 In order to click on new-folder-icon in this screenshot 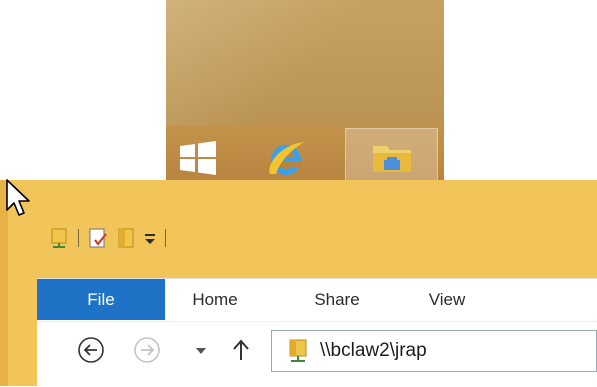, I will do `click(126, 238)`.